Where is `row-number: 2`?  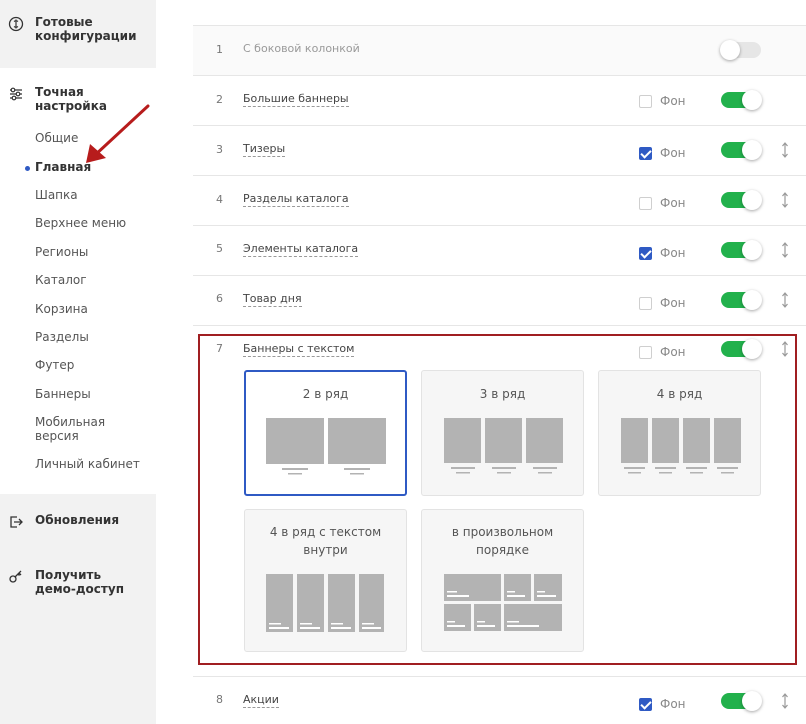
row-number: 2 is located at coordinates (219, 99).